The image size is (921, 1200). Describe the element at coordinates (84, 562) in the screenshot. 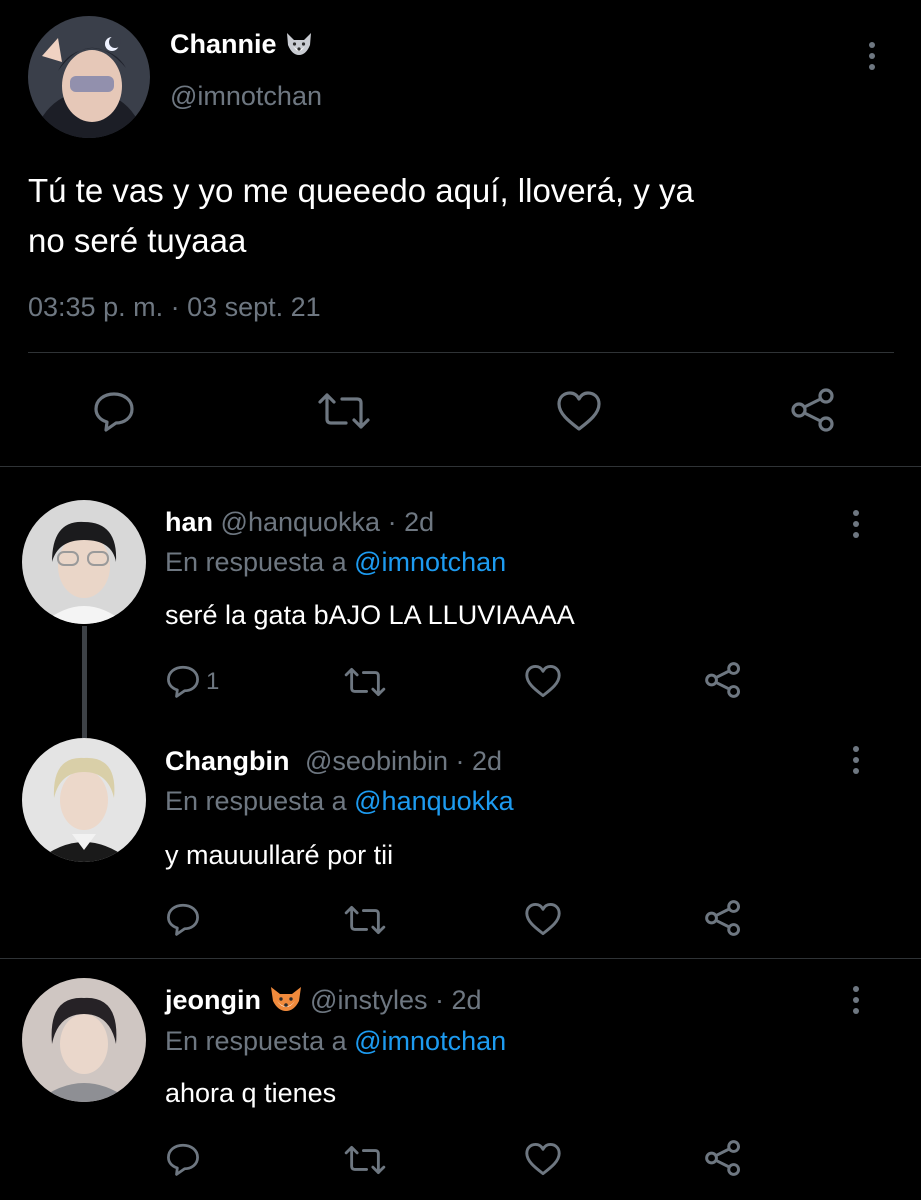

I see `avatar-han` at that location.